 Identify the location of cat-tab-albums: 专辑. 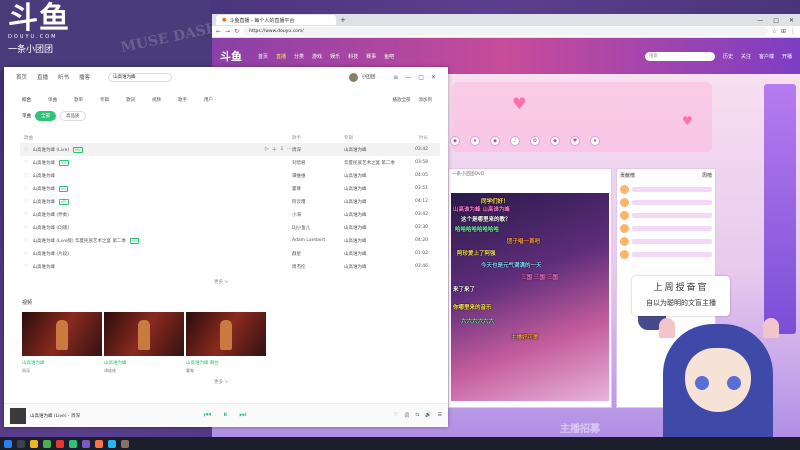
(104, 100).